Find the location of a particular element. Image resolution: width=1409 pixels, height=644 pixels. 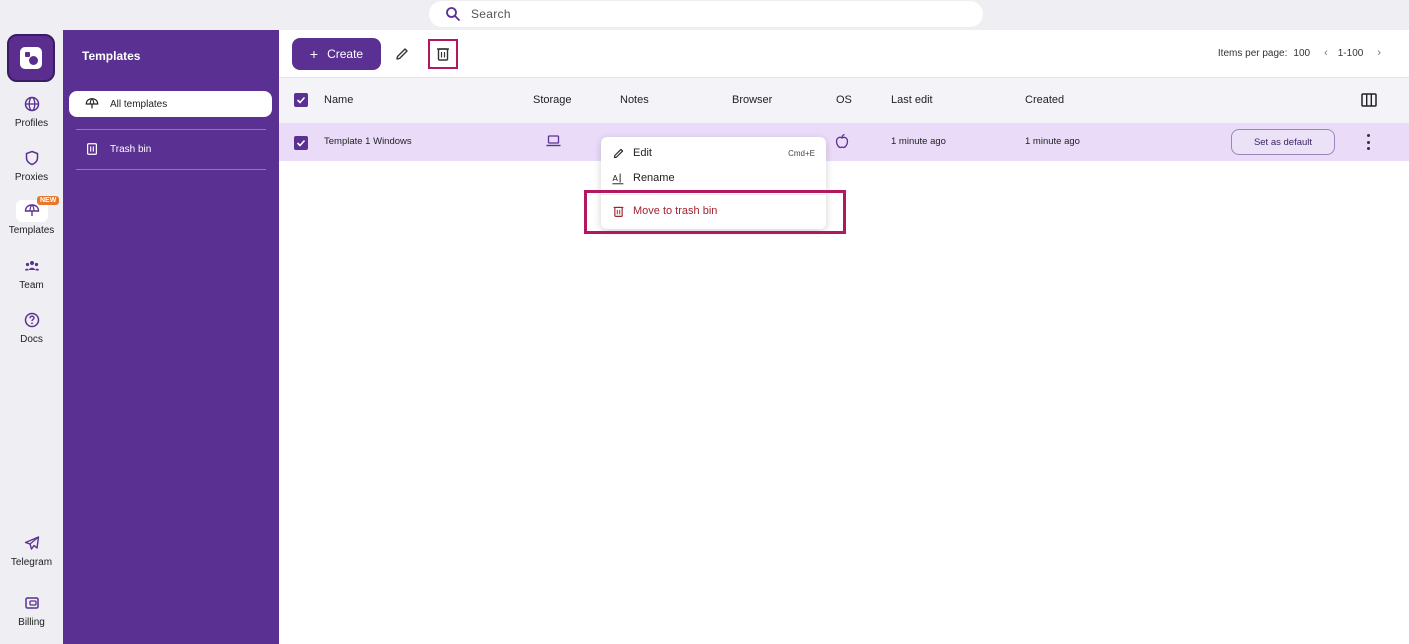

svg-text: A is located at coordinates (615, 177).